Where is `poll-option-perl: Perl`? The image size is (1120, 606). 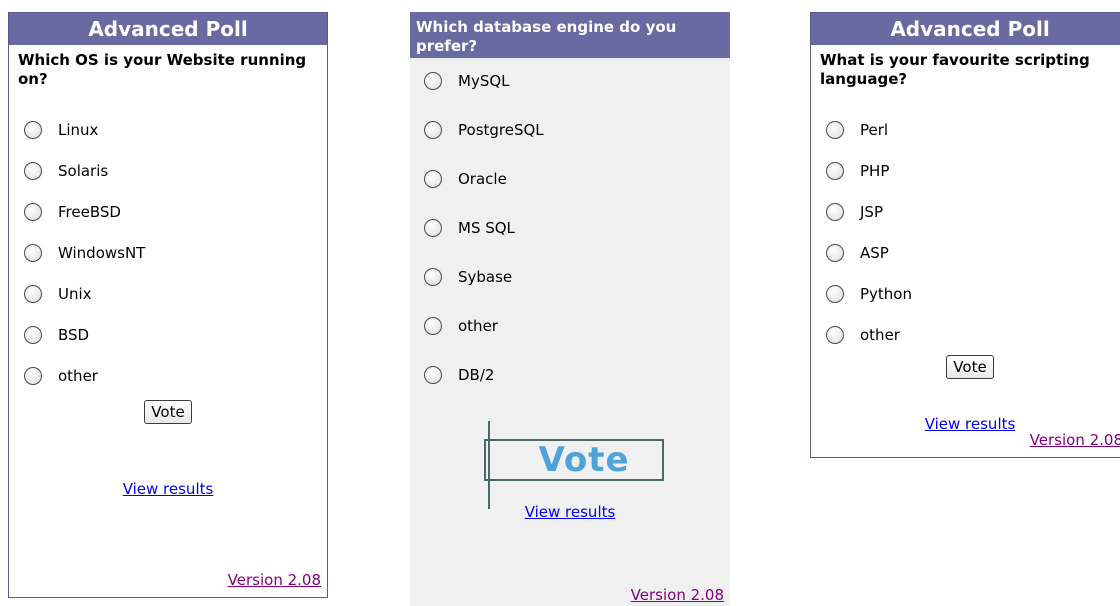 poll-option-perl: Perl is located at coordinates (965, 129).